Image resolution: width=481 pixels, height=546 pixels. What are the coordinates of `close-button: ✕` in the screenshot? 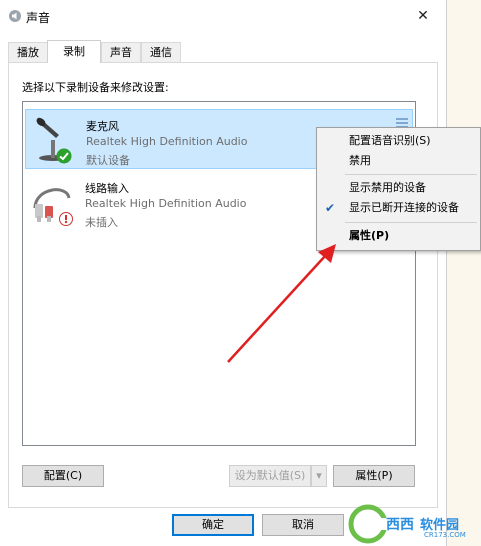 It's located at (423, 16).